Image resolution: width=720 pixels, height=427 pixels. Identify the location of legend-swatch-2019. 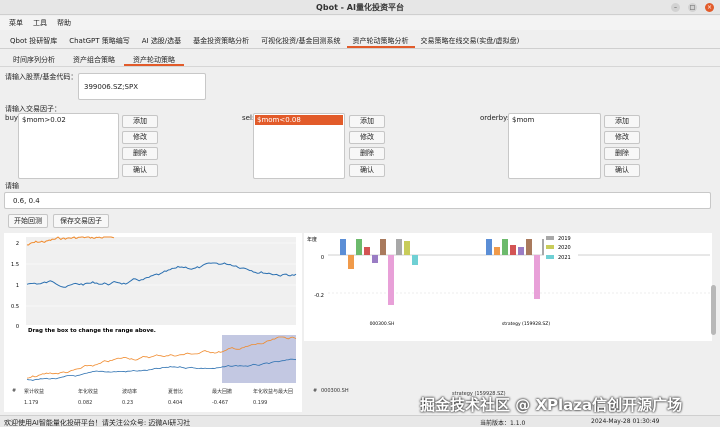
(550, 238).